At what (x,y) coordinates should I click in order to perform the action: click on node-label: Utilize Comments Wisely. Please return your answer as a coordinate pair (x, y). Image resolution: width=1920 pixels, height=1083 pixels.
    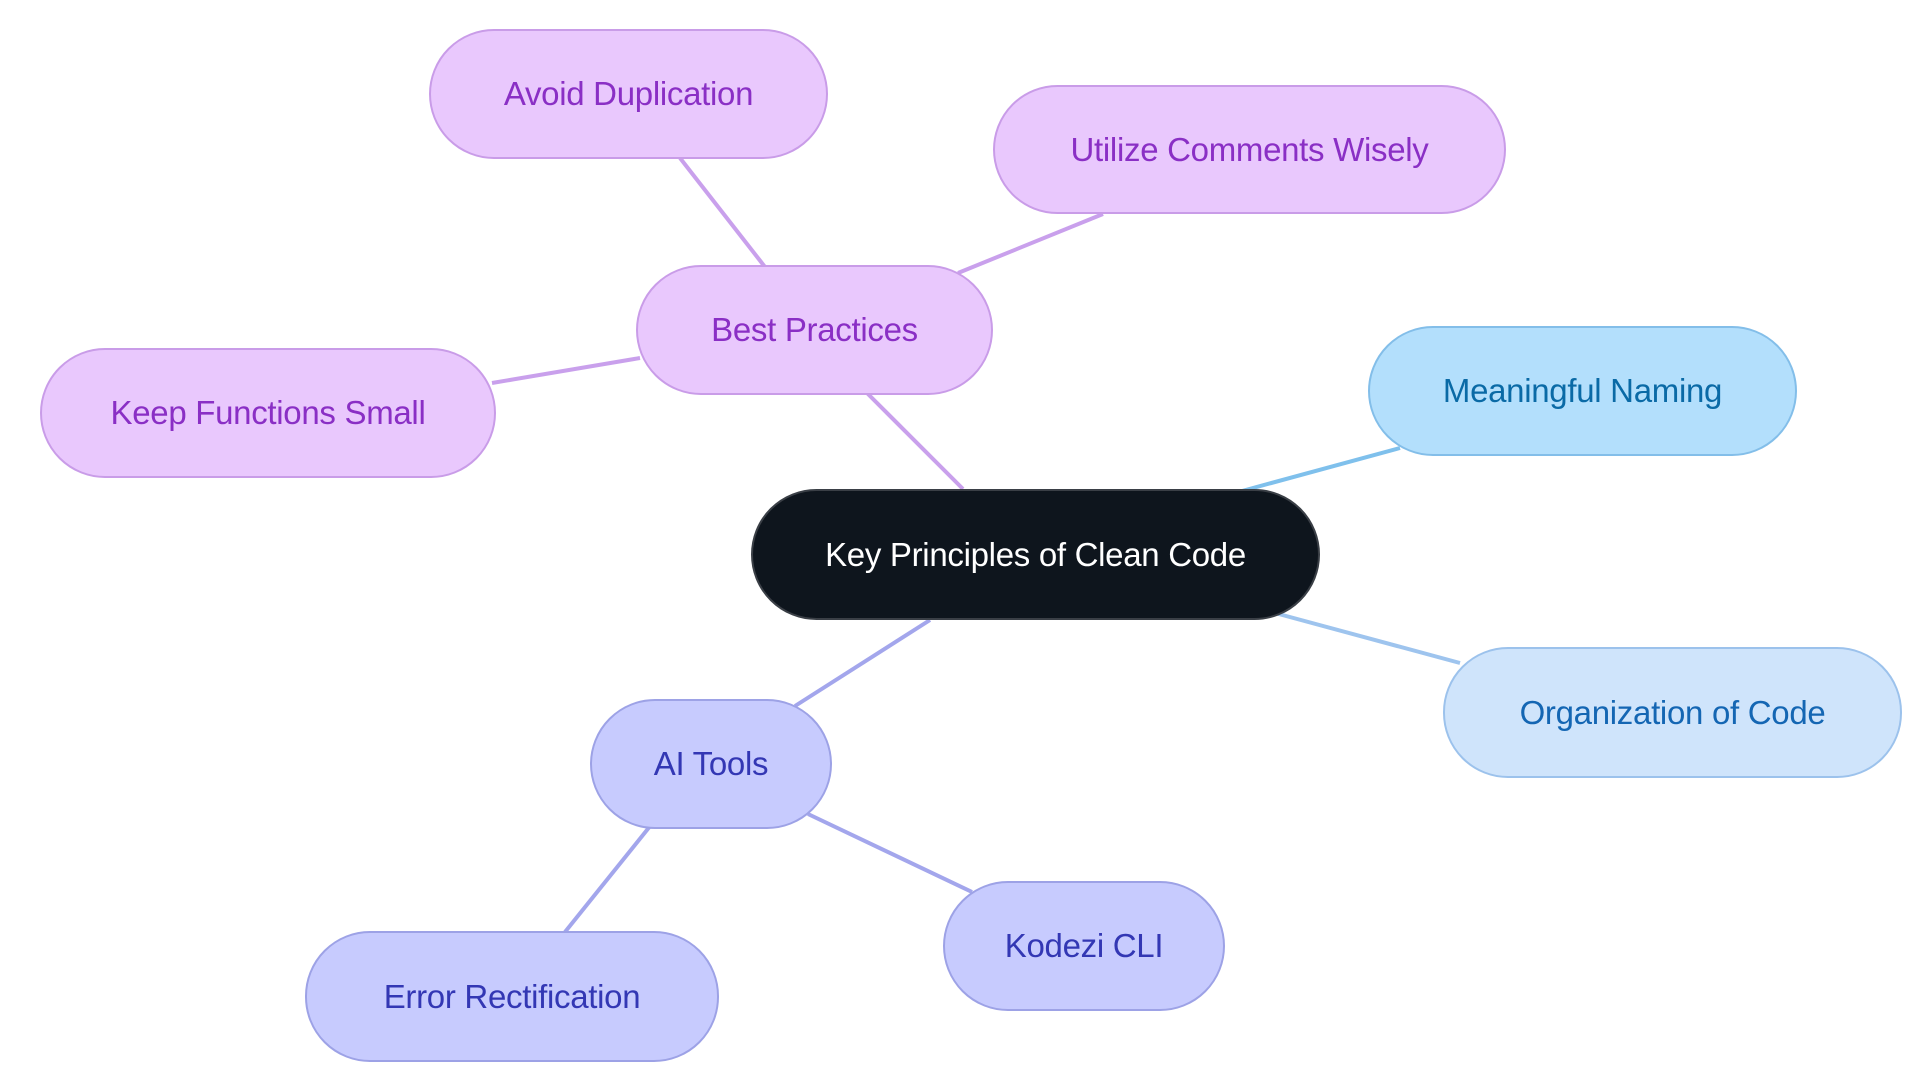
    Looking at the image, I should click on (1249, 149).